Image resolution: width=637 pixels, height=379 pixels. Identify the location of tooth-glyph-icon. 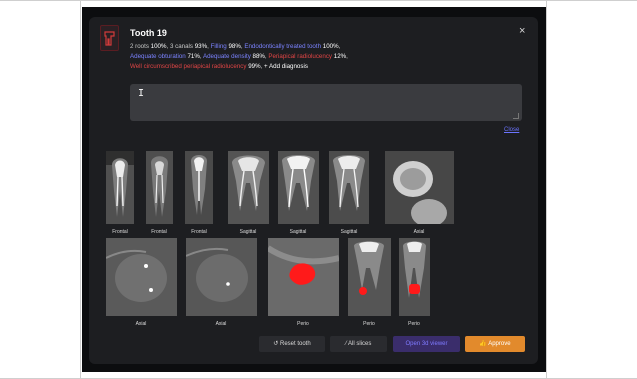
(109, 38).